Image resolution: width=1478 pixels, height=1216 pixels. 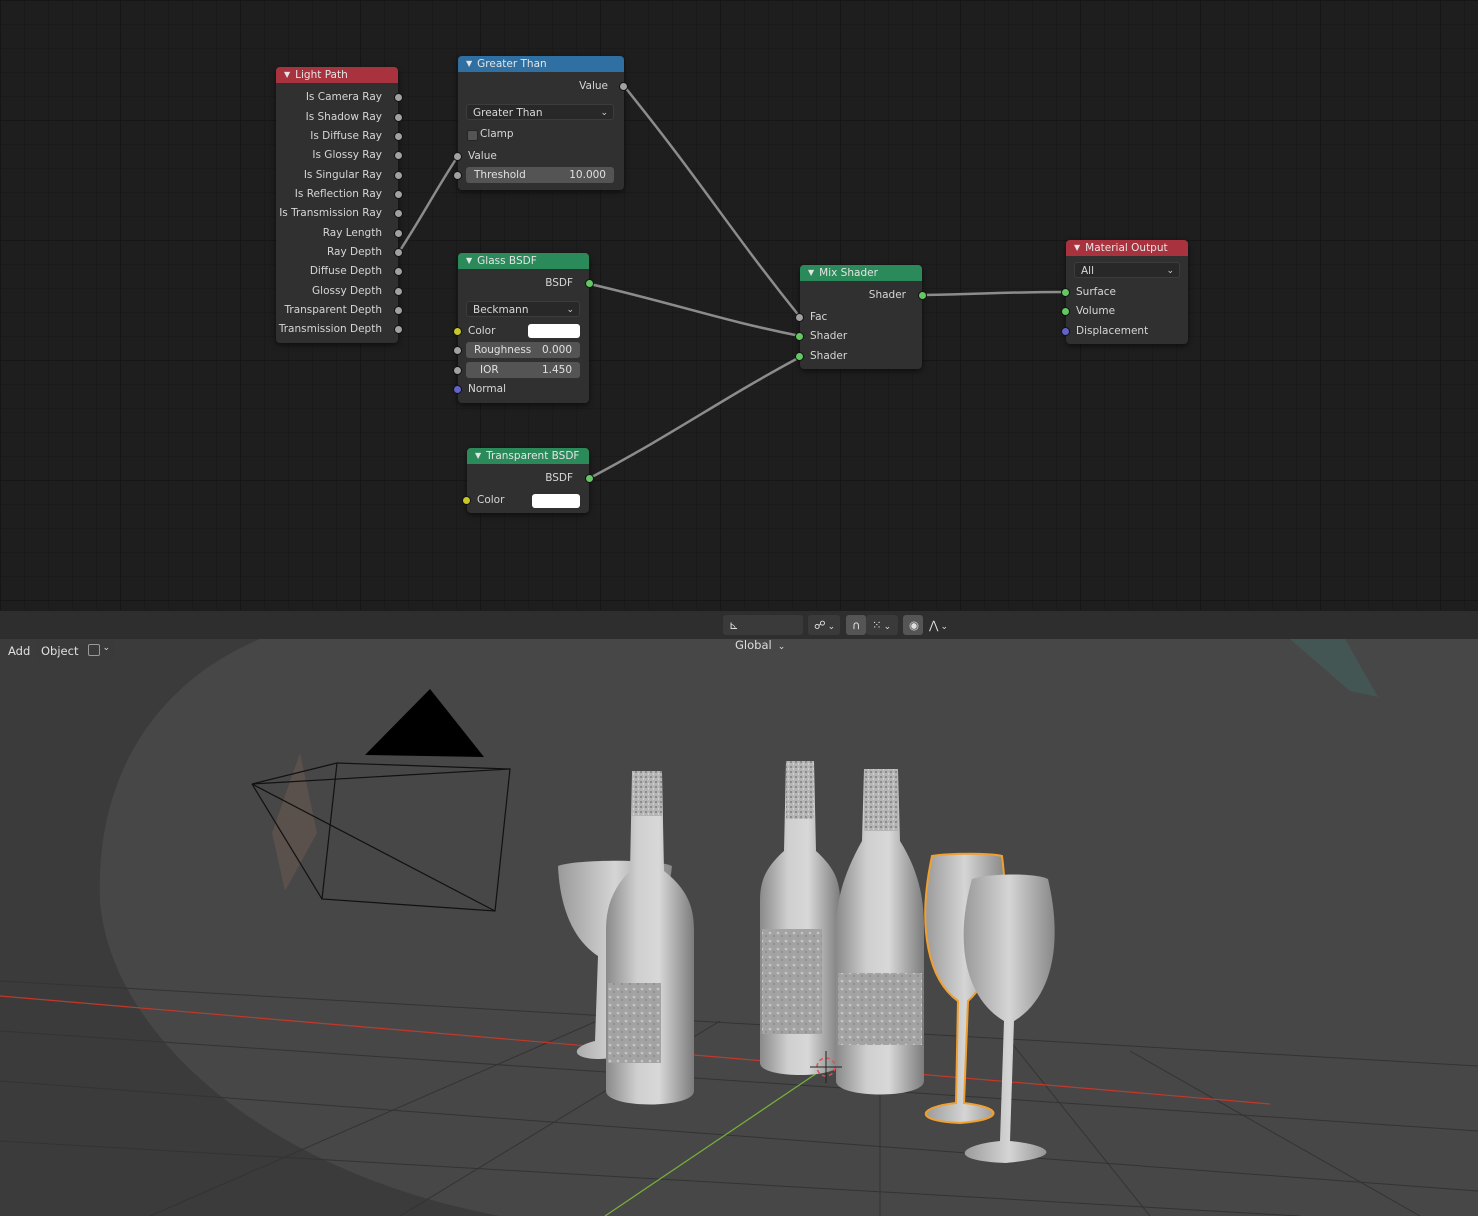 I want to click on glass-color-swatch, so click(x=554, y=331).